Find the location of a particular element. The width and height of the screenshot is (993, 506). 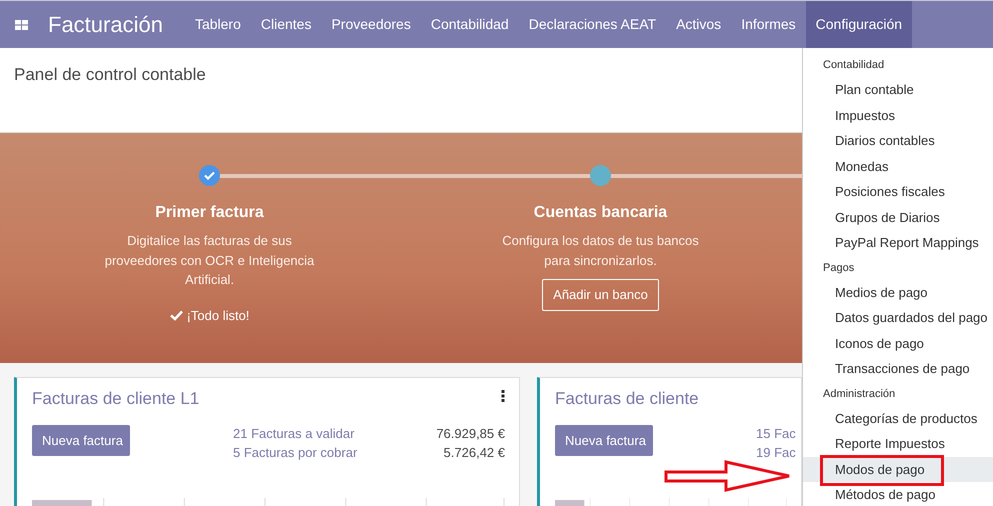

invoice-amount: 5.726,42 € is located at coordinates (474, 453).